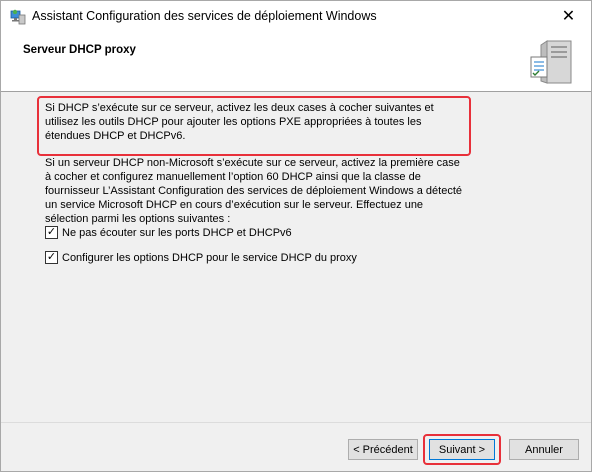 This screenshot has width=592, height=472. Describe the element at coordinates (18, 17) in the screenshot. I see `deployment-services-icon` at that location.